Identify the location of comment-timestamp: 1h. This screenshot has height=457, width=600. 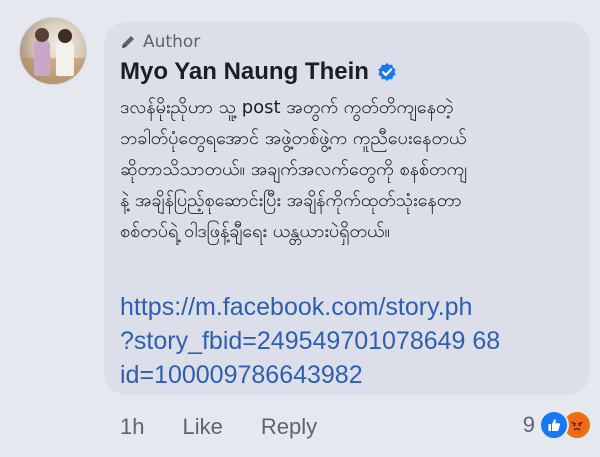
(132, 427).